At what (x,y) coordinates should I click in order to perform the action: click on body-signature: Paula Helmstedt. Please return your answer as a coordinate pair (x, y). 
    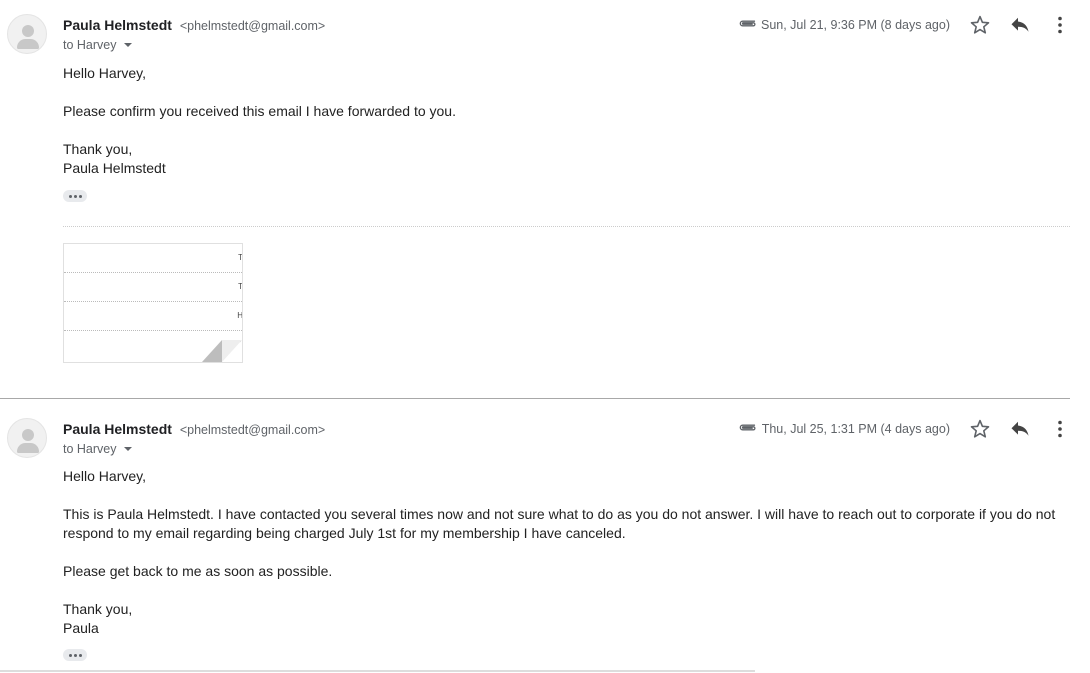
    Looking at the image, I should click on (114, 168).